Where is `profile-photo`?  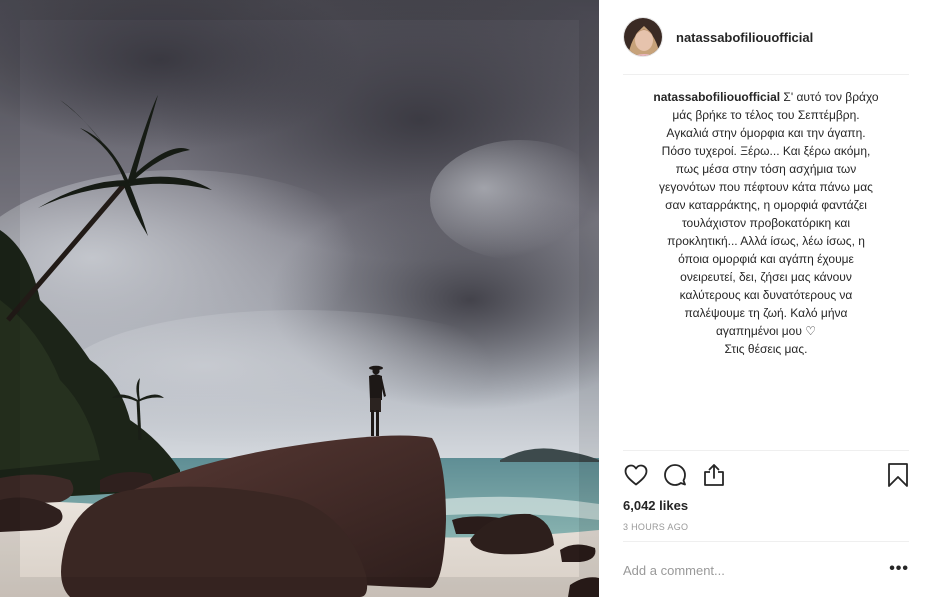
profile-photo is located at coordinates (643, 37).